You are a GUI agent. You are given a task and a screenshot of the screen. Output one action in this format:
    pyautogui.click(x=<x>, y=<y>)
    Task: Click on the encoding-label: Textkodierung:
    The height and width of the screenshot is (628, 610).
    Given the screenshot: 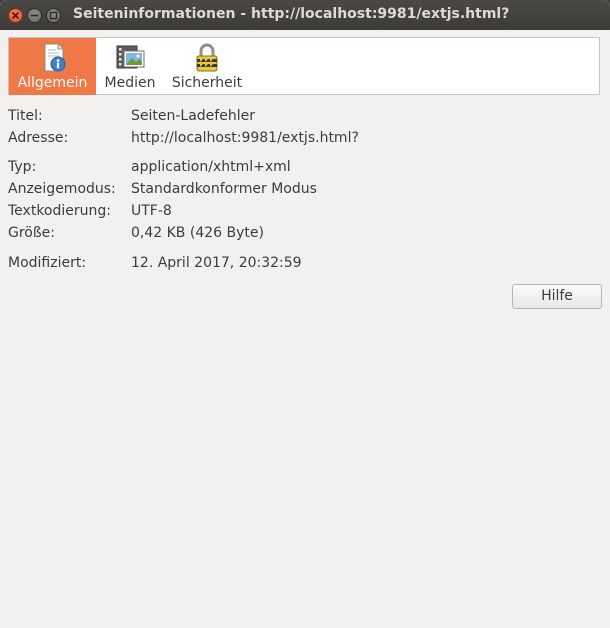 What is the action you would take?
    pyautogui.click(x=59, y=211)
    